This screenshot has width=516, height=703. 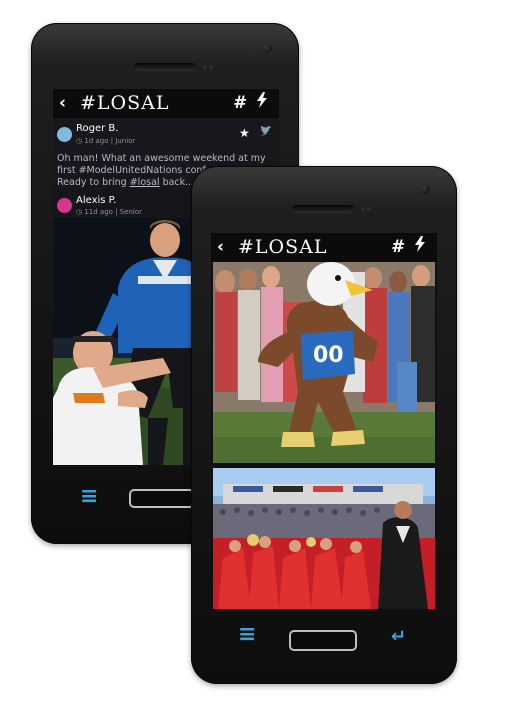 What do you see at coordinates (131, 212) in the screenshot?
I see `post-role: Senior` at bounding box center [131, 212].